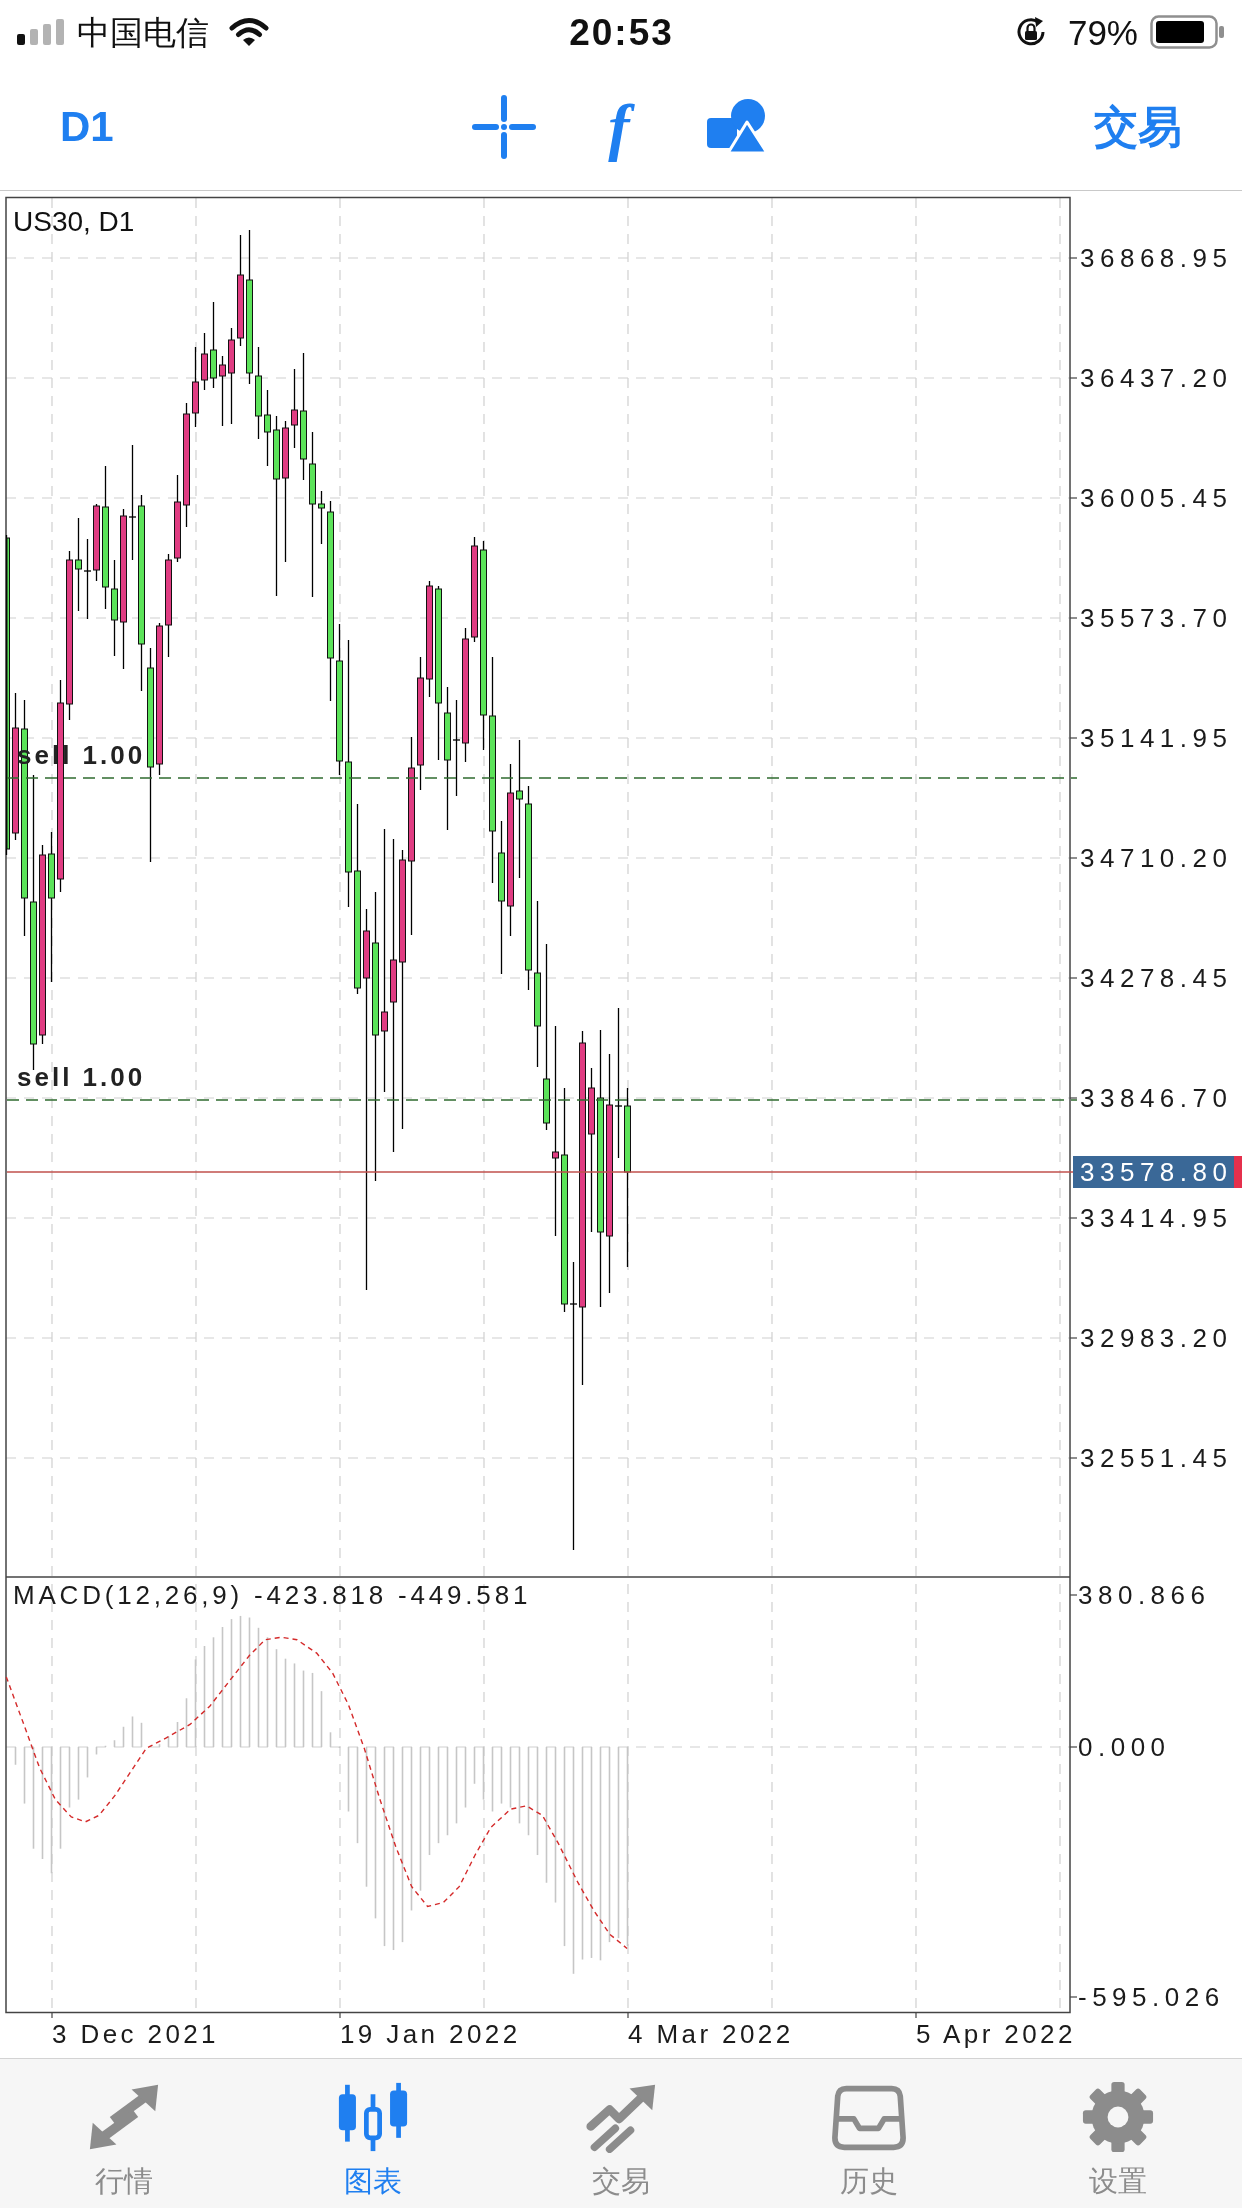 Image resolution: width=1242 pixels, height=2208 pixels. I want to click on trade-button: 交易, so click(1138, 127).